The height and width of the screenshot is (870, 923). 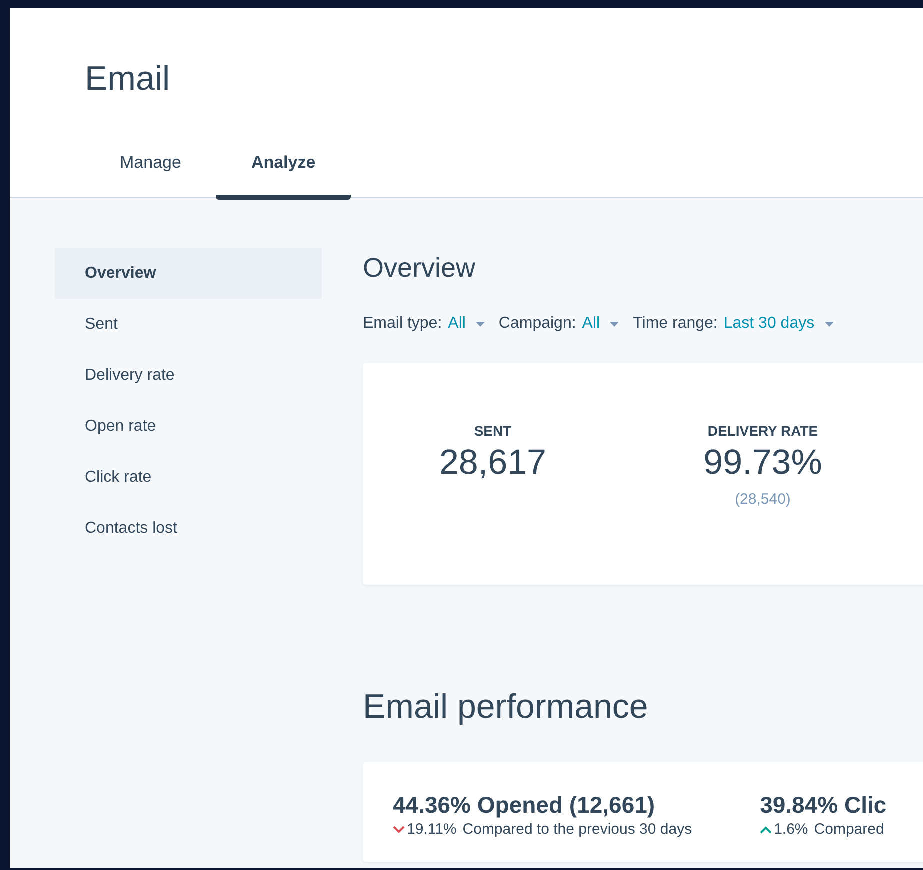 I want to click on stat-value: 28,617, so click(x=493, y=463).